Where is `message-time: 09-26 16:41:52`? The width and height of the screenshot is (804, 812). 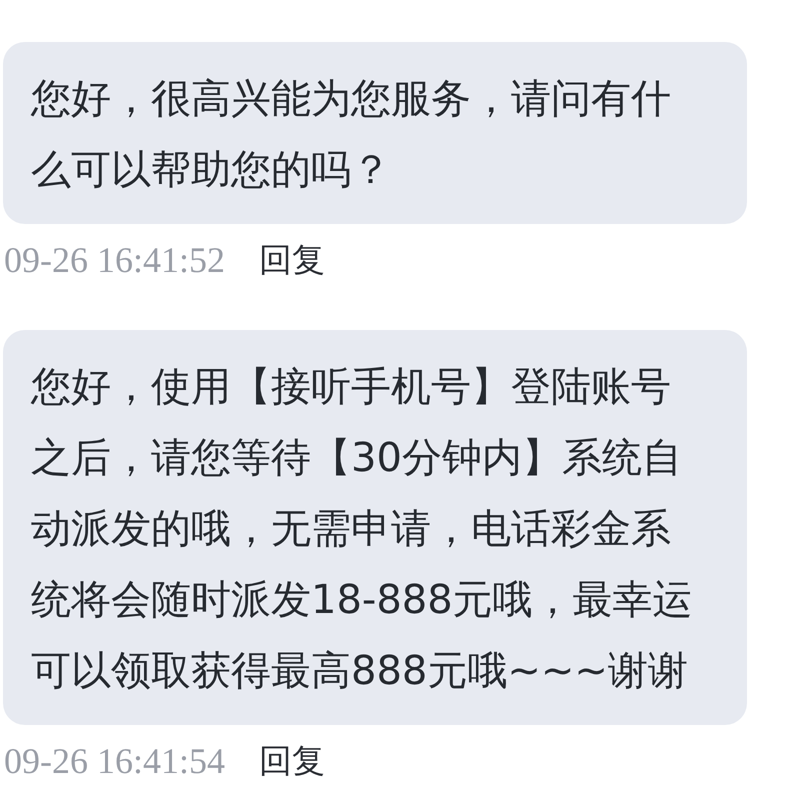 message-time: 09-26 16:41:52 is located at coordinates (114, 260).